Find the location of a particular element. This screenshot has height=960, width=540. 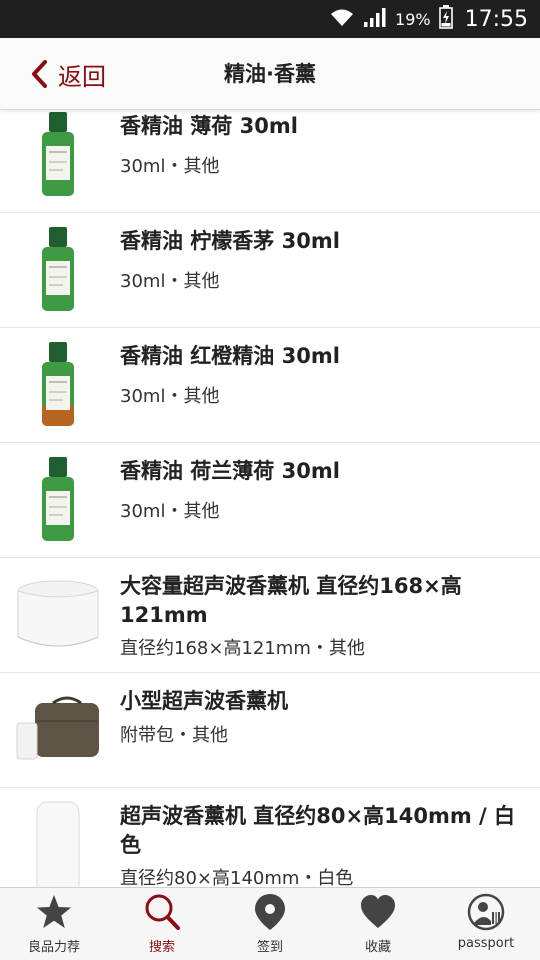

battery-percent: 19% is located at coordinates (413, 19).